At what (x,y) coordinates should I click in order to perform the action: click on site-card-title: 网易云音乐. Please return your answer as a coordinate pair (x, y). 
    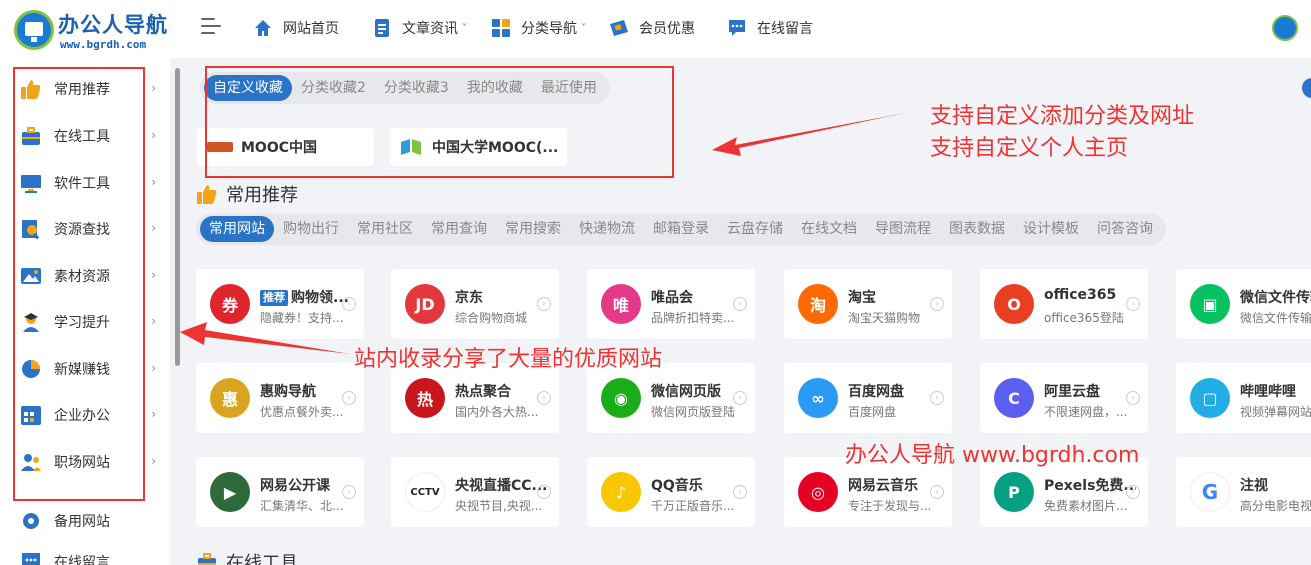
    Looking at the image, I should click on (883, 486).